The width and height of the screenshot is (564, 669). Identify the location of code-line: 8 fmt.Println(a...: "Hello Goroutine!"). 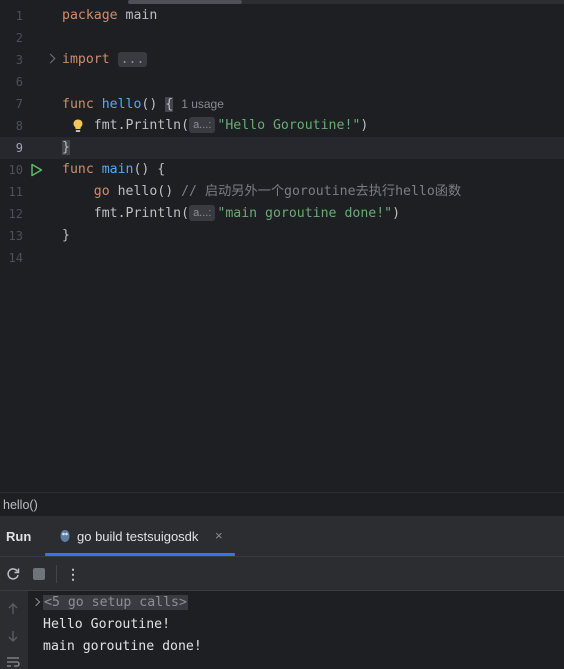
(282, 126).